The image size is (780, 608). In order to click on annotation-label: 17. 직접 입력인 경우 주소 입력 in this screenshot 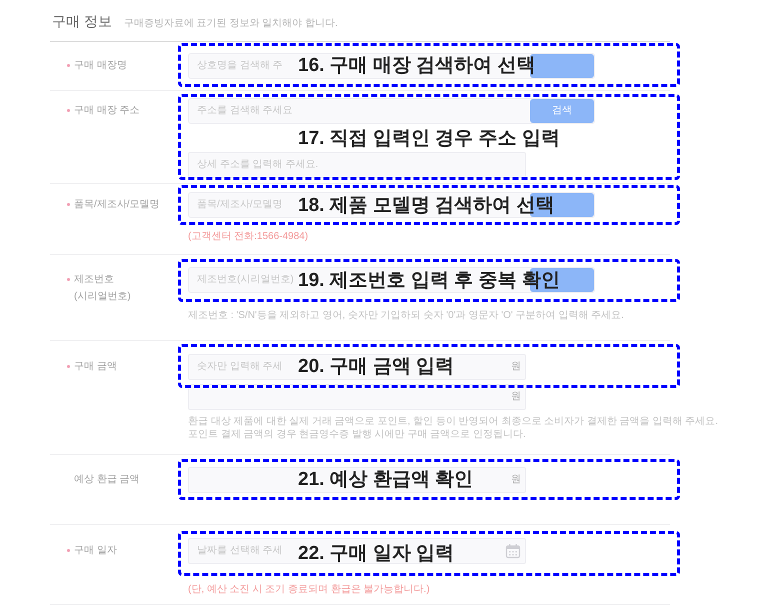, I will do `click(429, 138)`.